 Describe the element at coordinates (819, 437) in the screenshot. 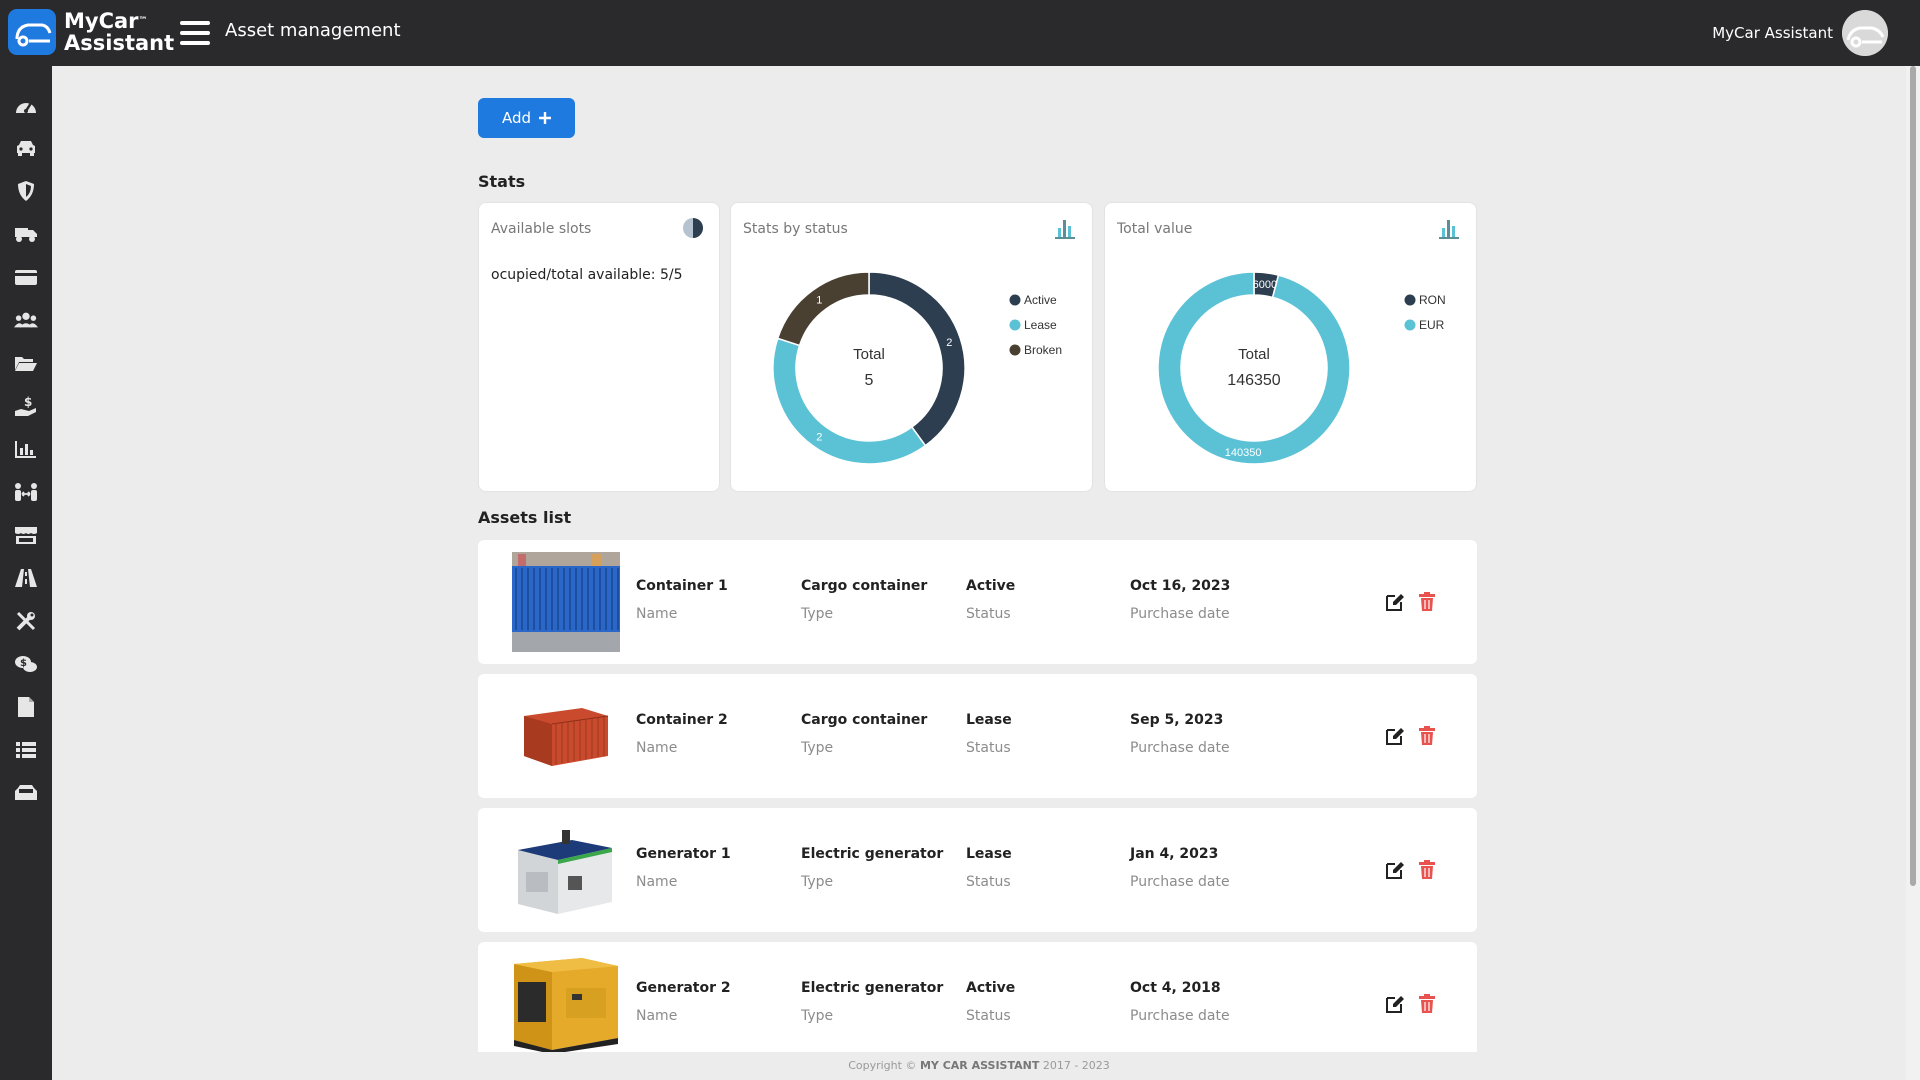

I see `slice-value-label: 2` at that location.